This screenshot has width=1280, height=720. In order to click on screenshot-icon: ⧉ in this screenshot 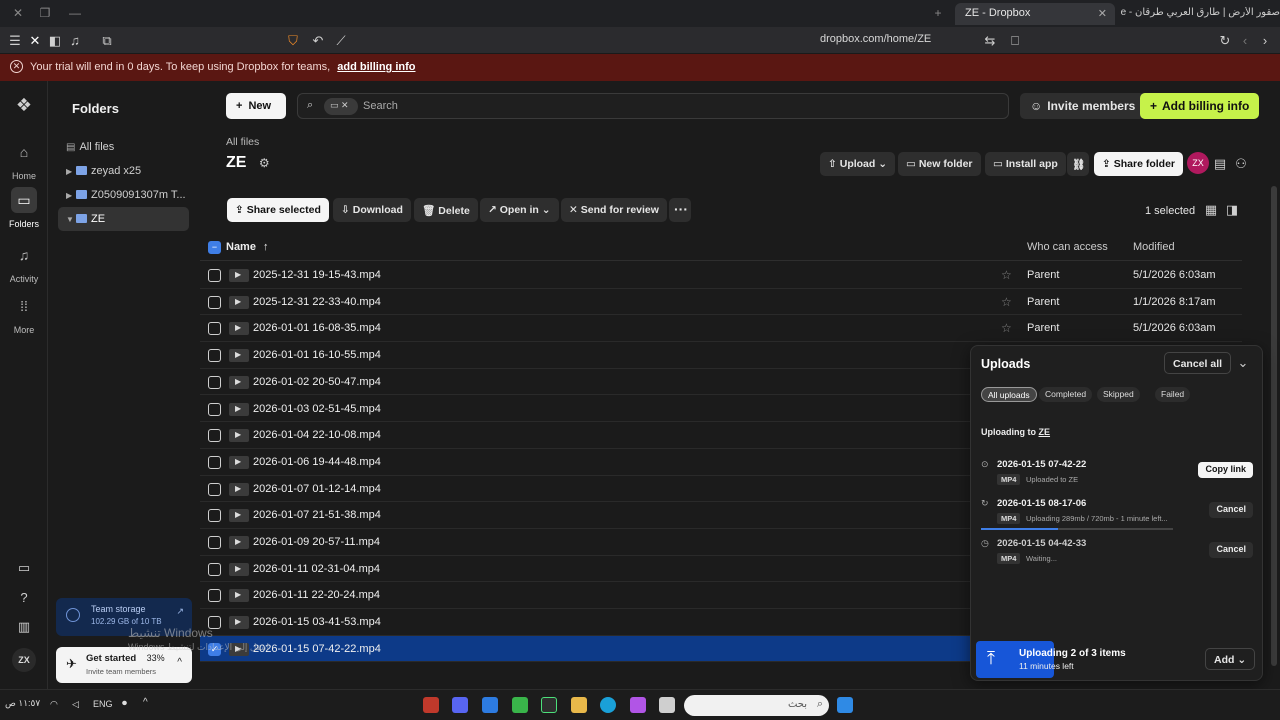, I will do `click(107, 41)`.